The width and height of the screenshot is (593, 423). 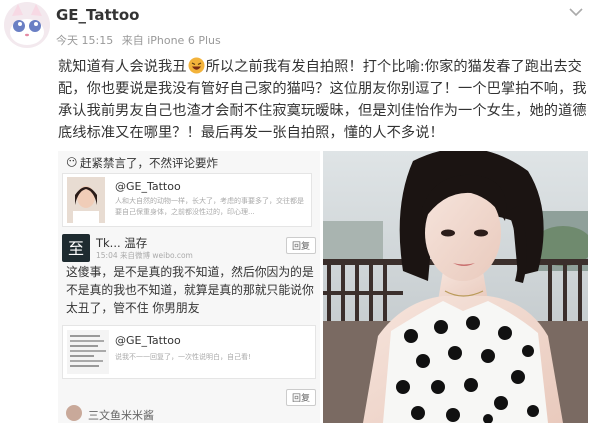 What do you see at coordinates (171, 40) in the screenshot?
I see `post-source: 来自 iPhone 6 Plus` at bounding box center [171, 40].